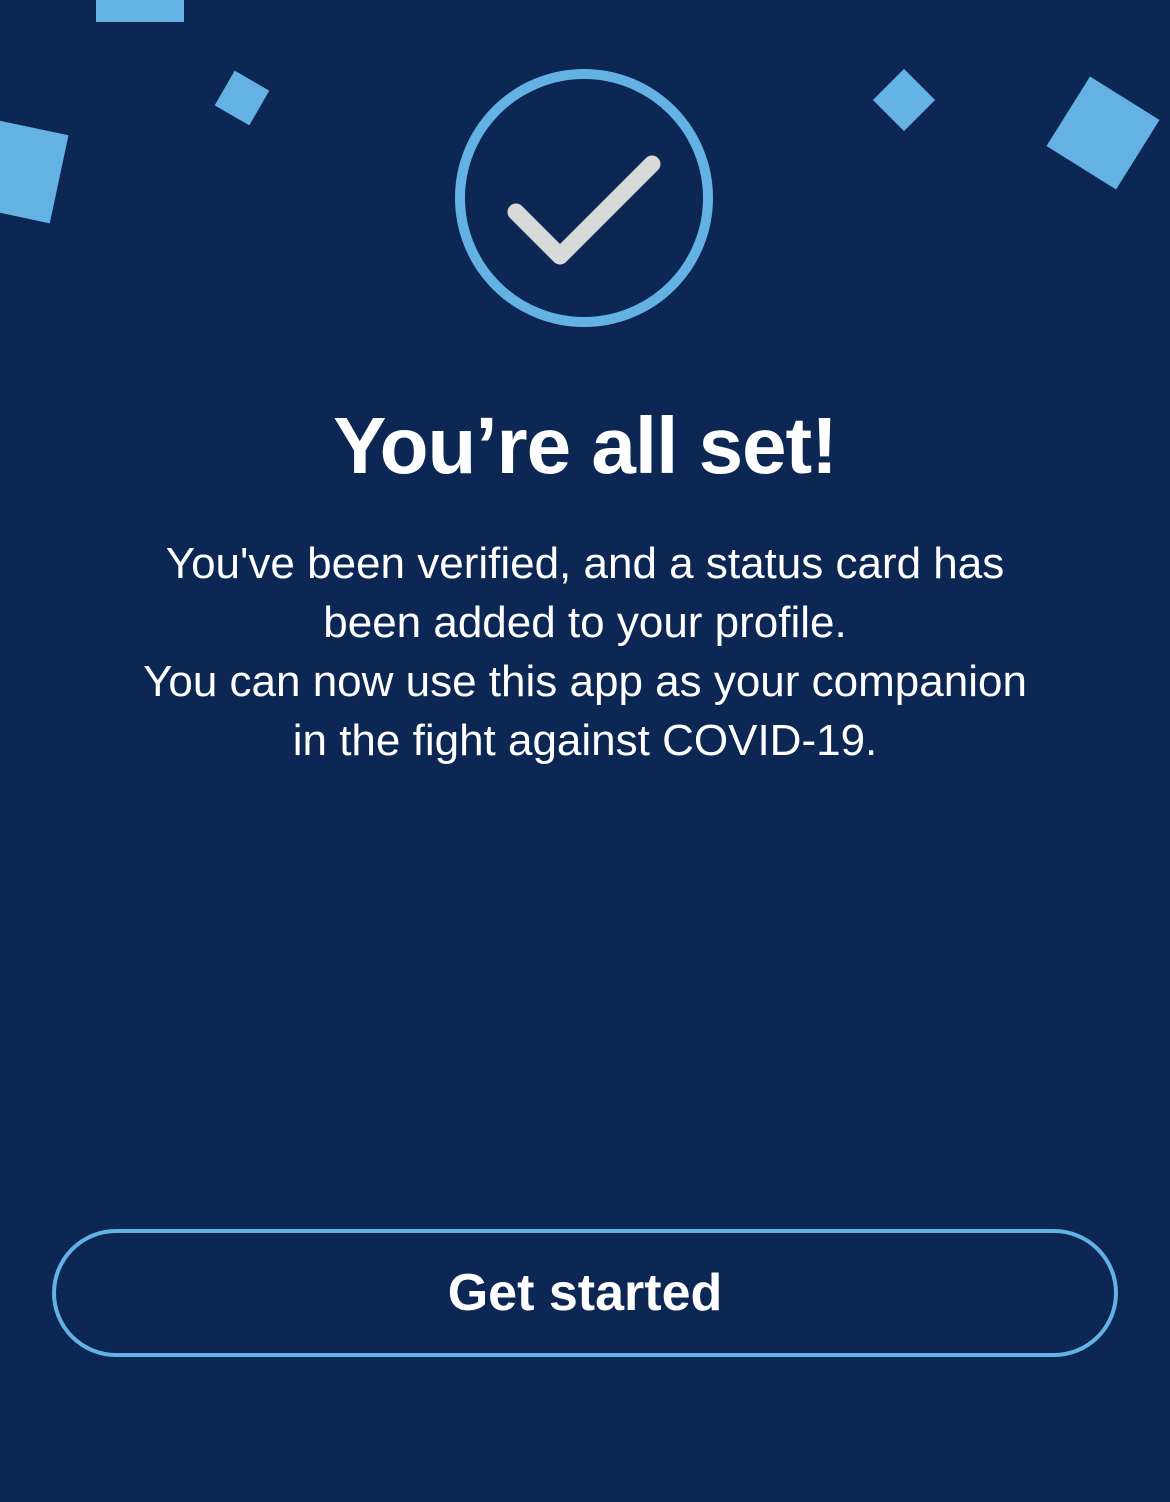 This screenshot has height=1502, width=1170. Describe the element at coordinates (585, 740) in the screenshot. I see `message-line: in the fight against COVID-19.` at that location.